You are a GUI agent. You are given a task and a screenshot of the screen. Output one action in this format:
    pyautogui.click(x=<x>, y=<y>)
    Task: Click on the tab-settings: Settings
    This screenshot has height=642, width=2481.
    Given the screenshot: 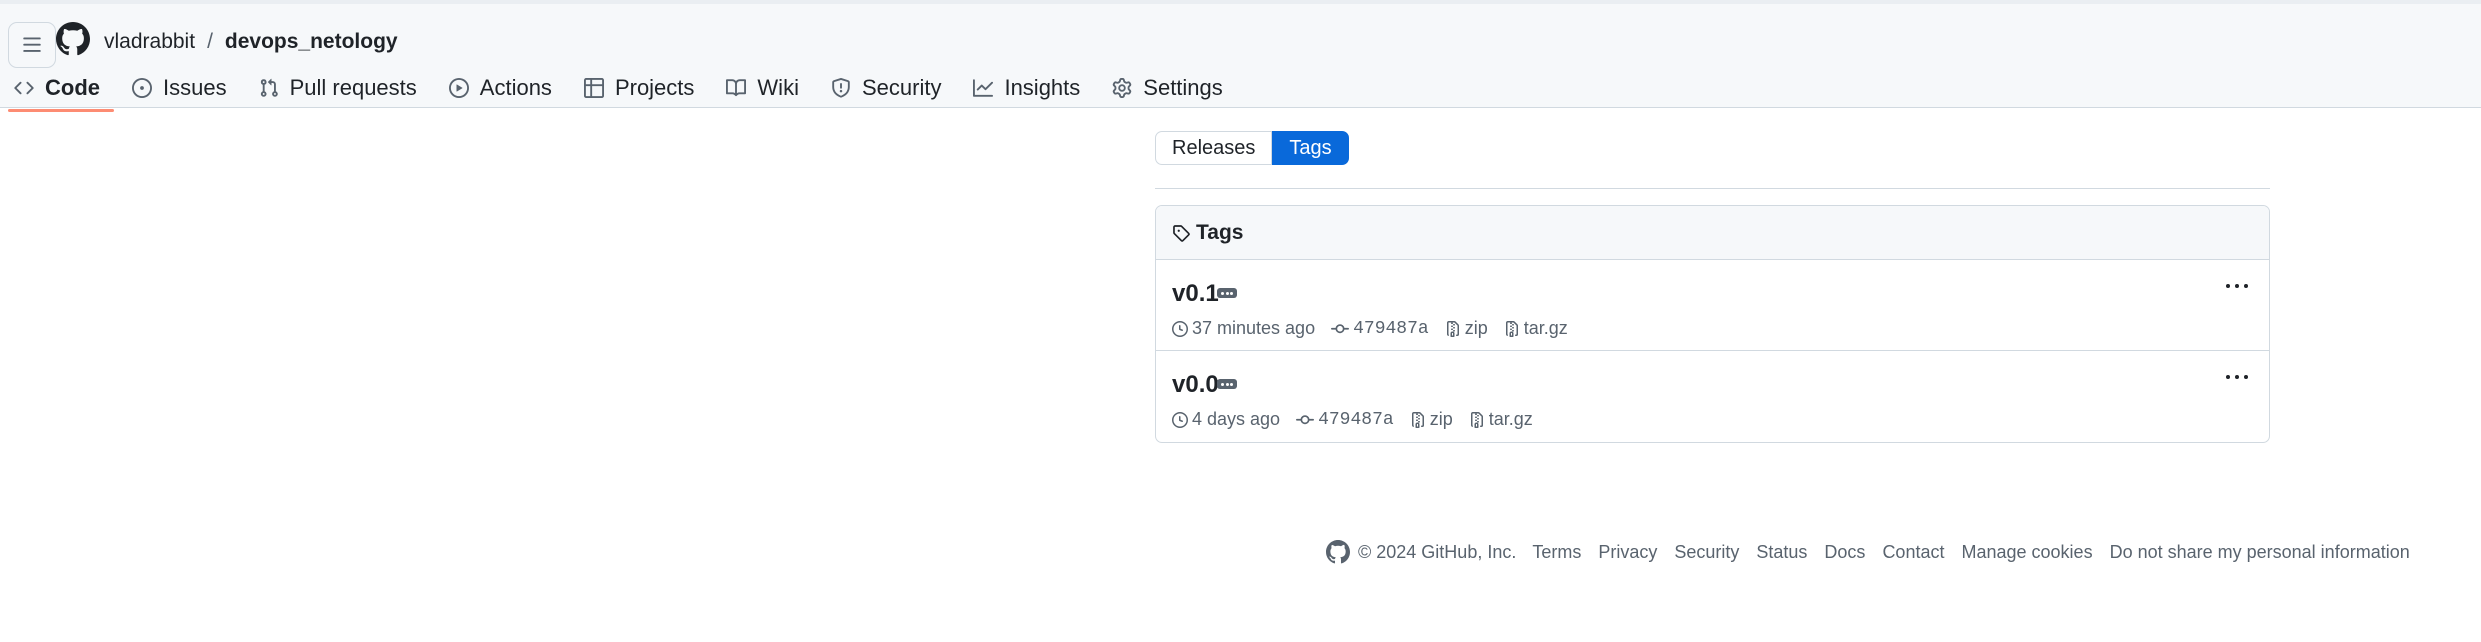 What is the action you would take?
    pyautogui.click(x=1167, y=88)
    